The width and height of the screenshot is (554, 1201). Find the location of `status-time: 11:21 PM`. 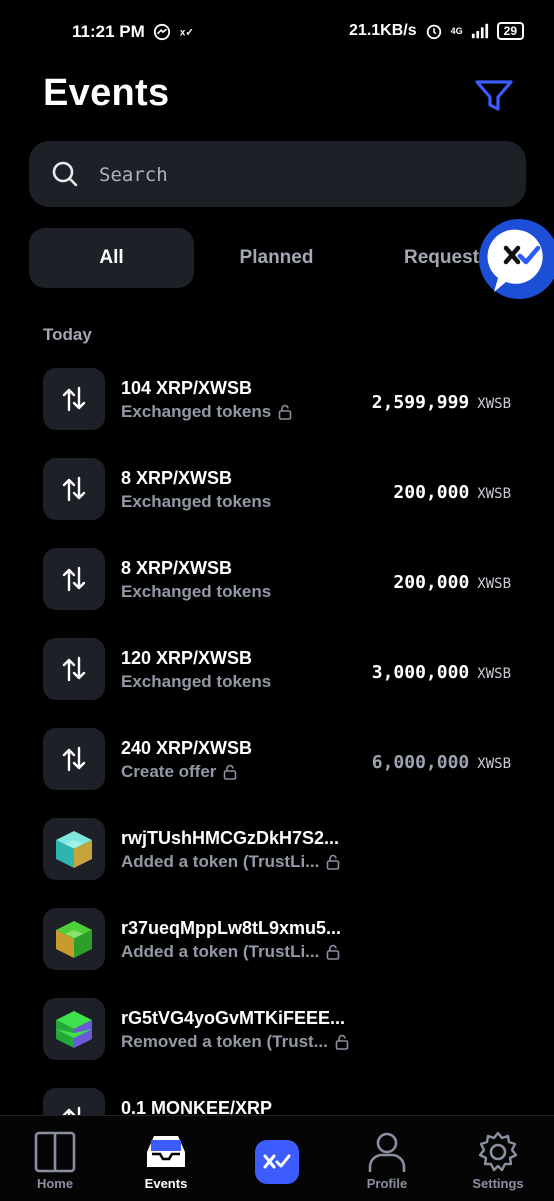

status-time: 11:21 PM is located at coordinates (108, 31).